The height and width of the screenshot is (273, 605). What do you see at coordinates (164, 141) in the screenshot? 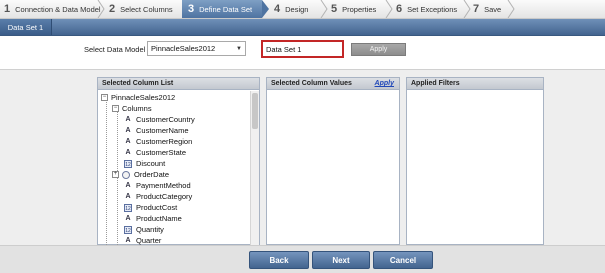
I see `tree-item-label: CustomerRegion` at bounding box center [164, 141].